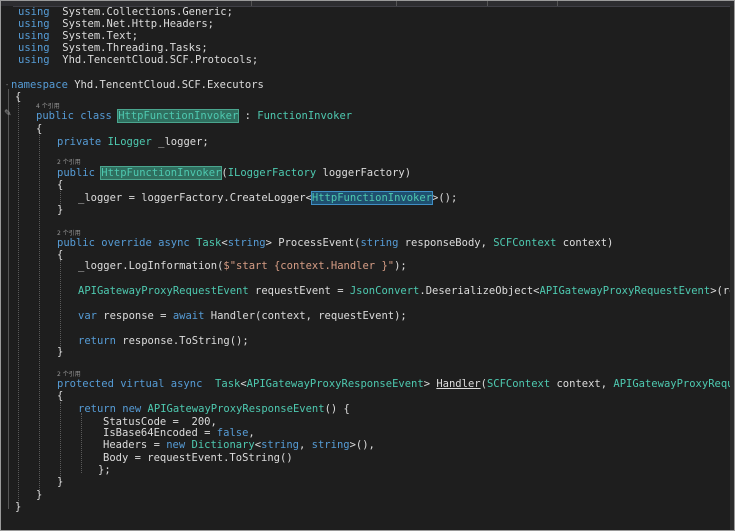 This screenshot has width=735, height=531. I want to click on code-line: return response.ToString();, so click(163, 341).